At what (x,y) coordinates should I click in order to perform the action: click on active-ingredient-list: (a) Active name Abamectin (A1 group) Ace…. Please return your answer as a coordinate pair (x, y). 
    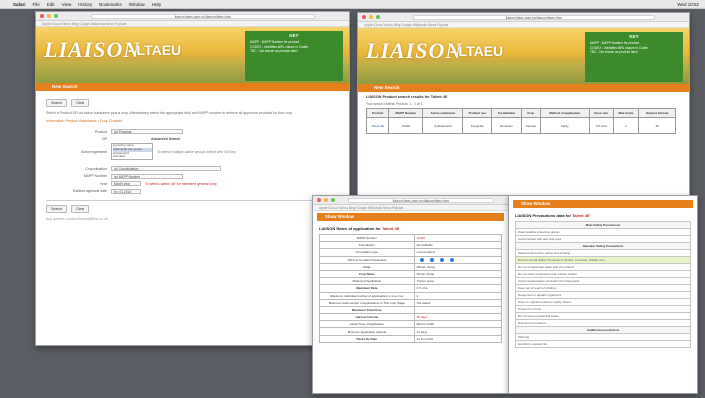
    Looking at the image, I should click on (132, 152).